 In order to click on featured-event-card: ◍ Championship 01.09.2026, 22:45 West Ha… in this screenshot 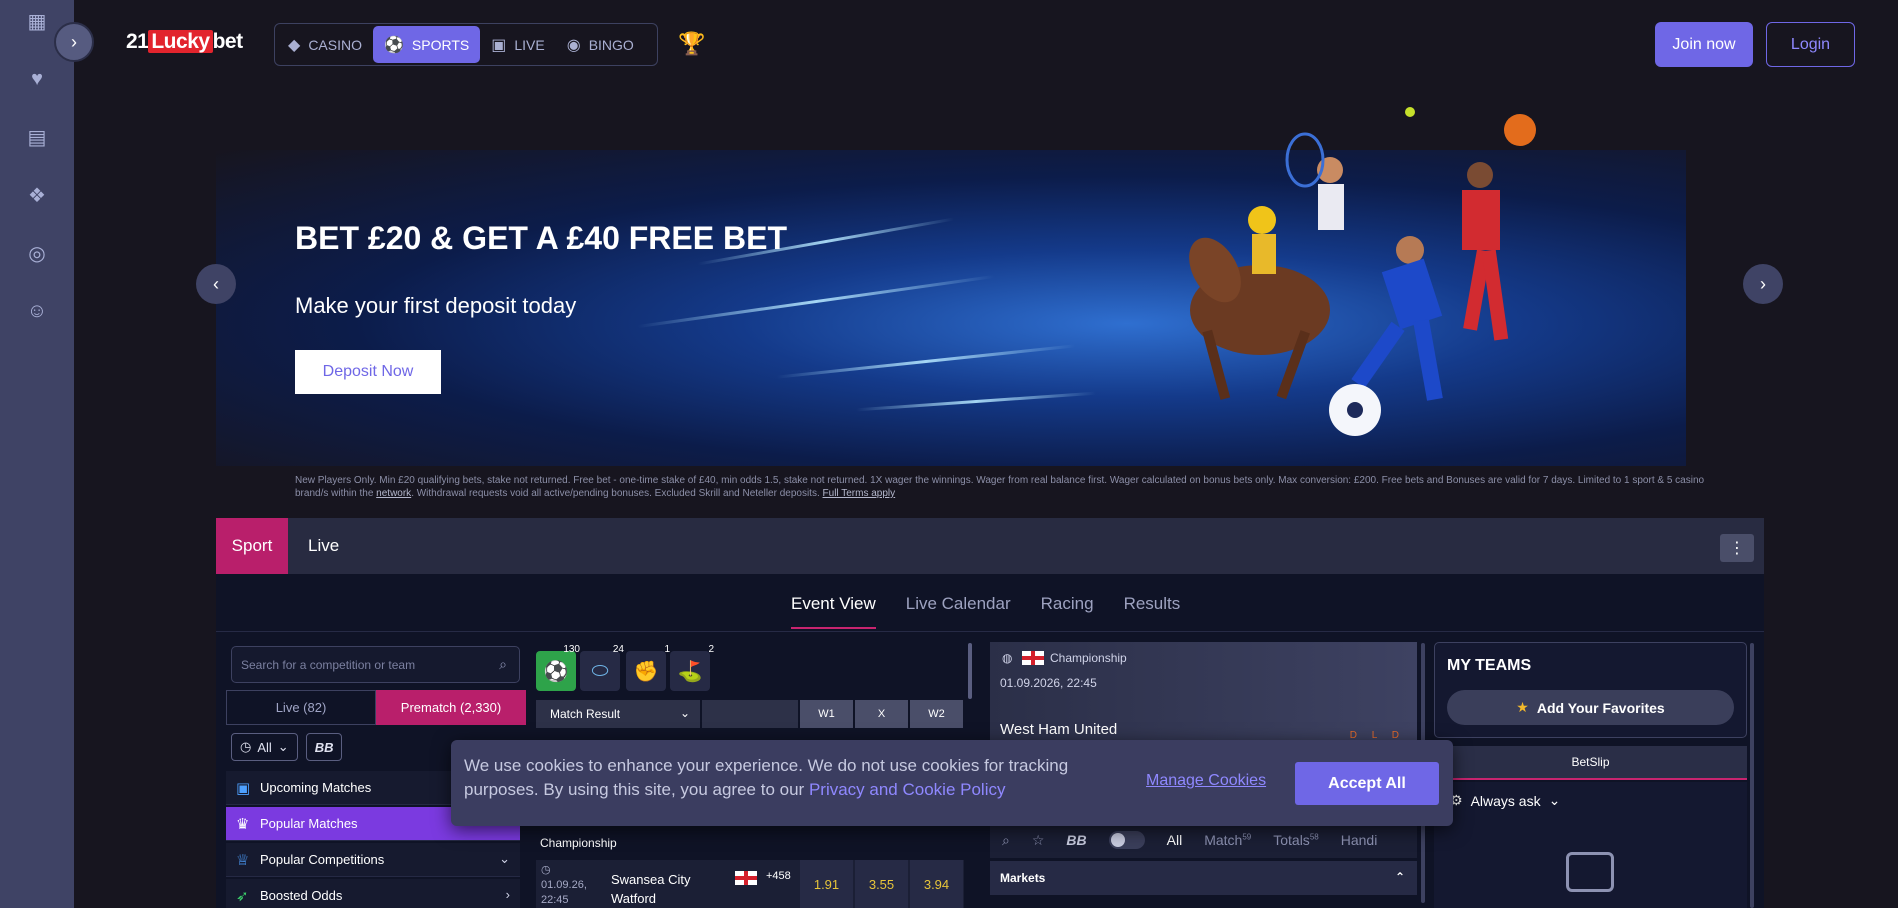, I will do `click(1203, 692)`.